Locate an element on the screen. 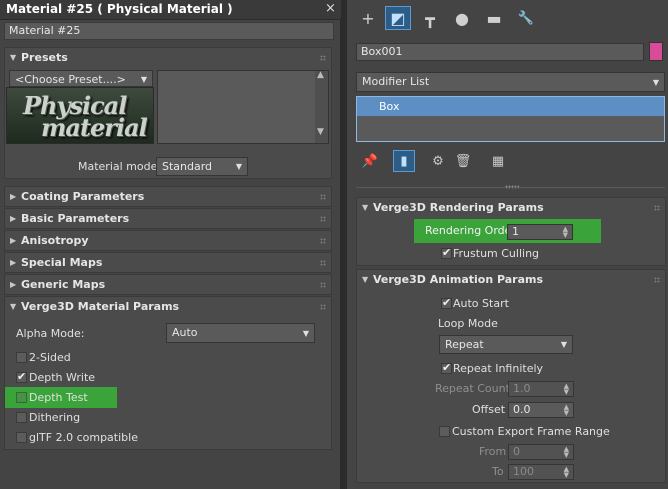 This screenshot has width=668, height=489. option-label: Repeat Infinitely is located at coordinates (498, 368).